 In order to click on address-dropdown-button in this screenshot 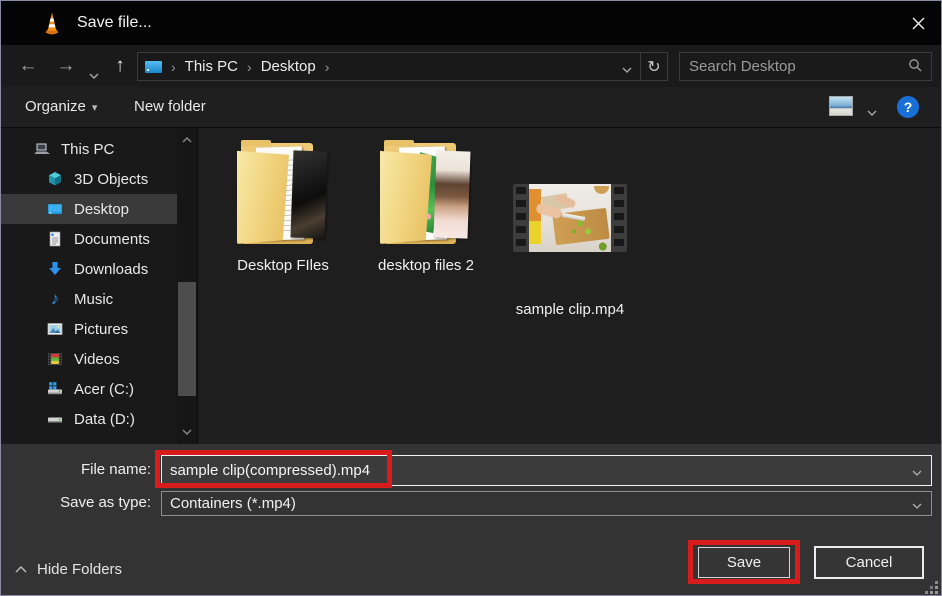, I will do `click(627, 67)`.